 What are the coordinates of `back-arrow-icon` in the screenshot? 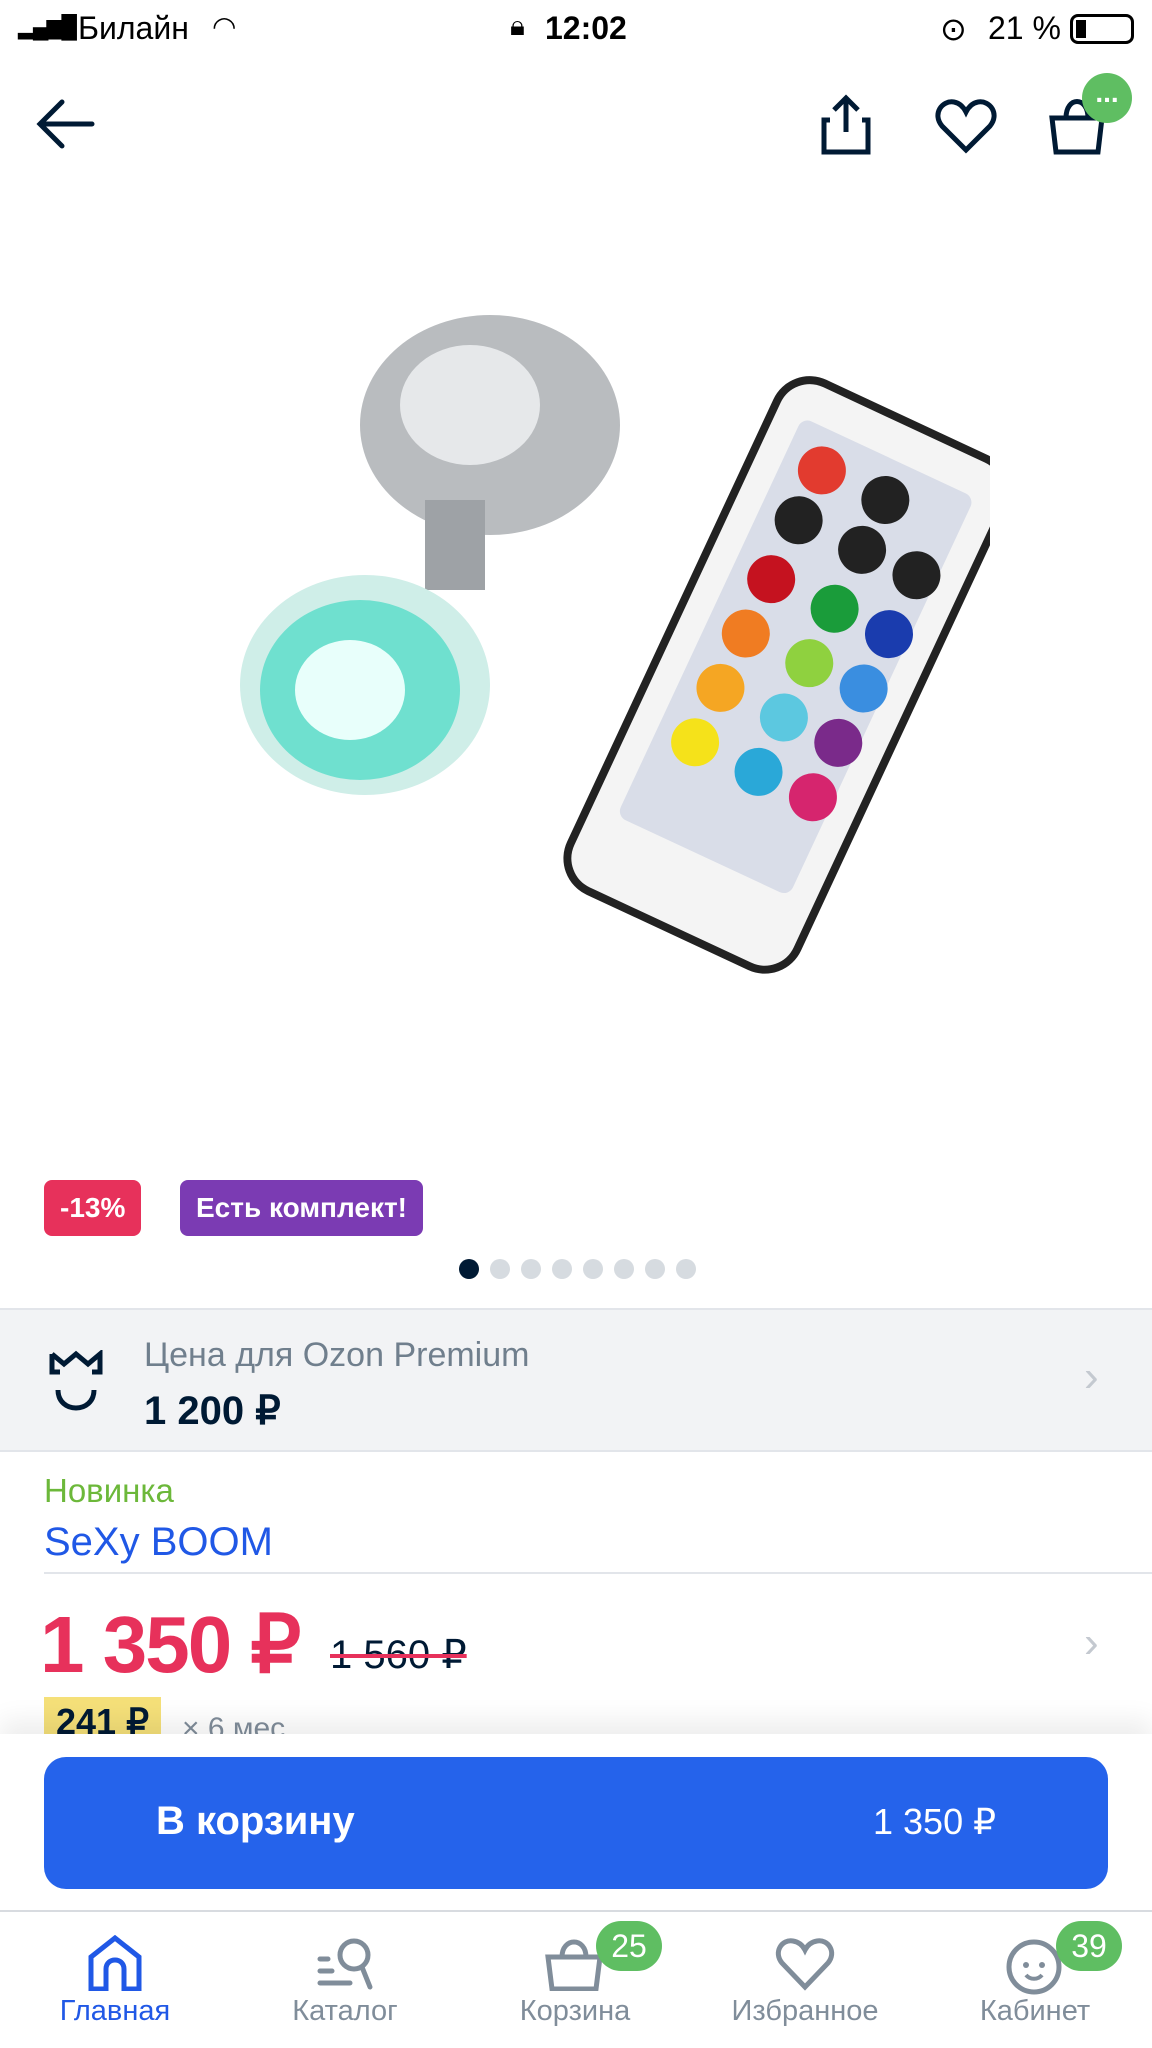 It's located at (66, 124).